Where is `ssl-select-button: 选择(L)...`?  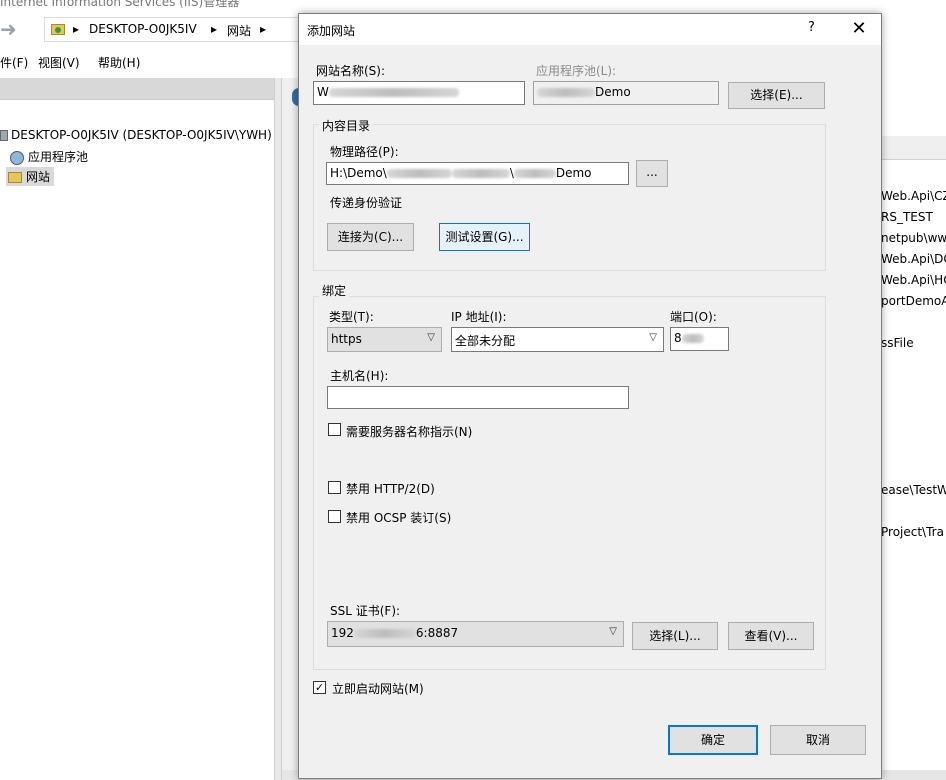
ssl-select-button: 选择(L)... is located at coordinates (675, 636).